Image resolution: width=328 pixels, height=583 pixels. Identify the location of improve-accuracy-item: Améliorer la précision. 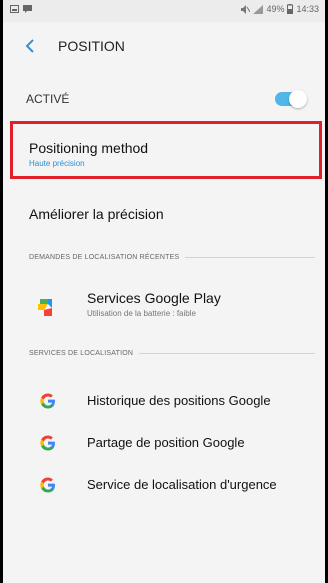
(96, 214).